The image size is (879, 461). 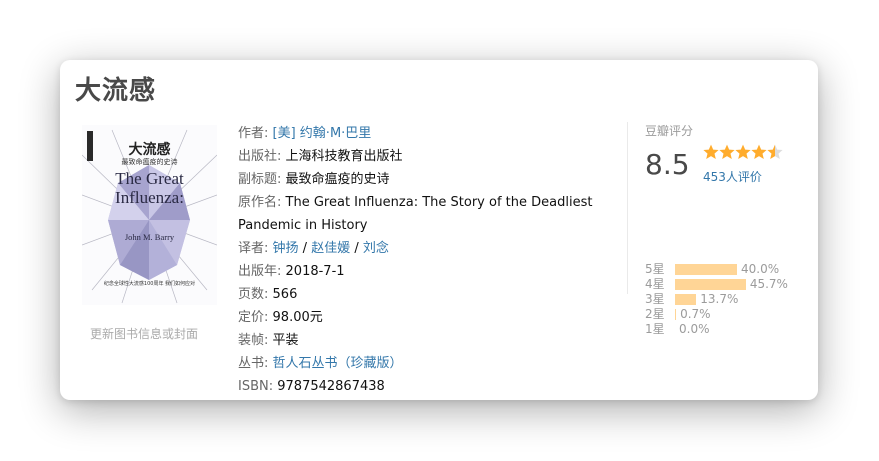 I want to click on binding-label: 装帧:, so click(x=253, y=340).